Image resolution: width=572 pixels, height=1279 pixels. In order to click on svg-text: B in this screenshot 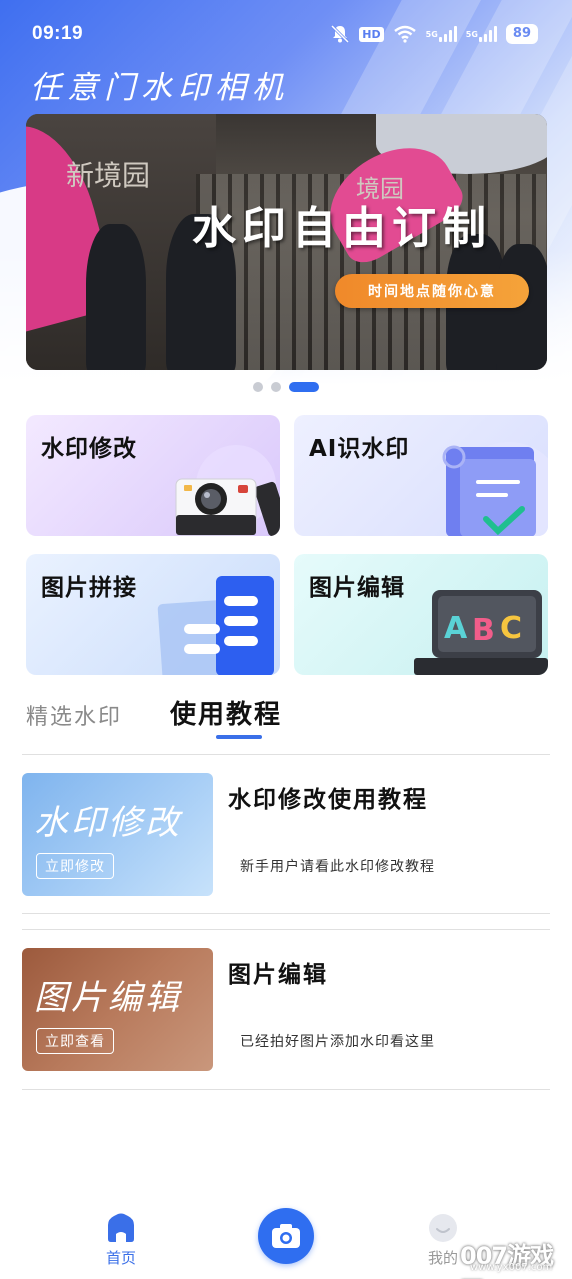, I will do `click(483, 630)`.